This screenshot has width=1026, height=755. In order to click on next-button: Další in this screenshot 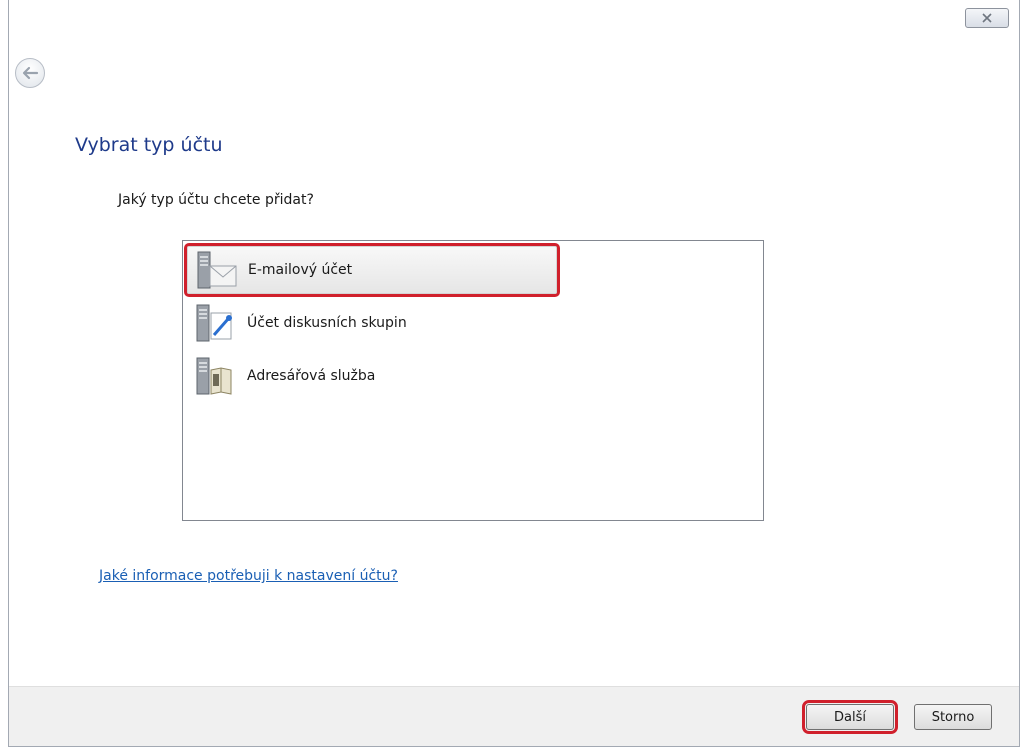, I will do `click(850, 717)`.